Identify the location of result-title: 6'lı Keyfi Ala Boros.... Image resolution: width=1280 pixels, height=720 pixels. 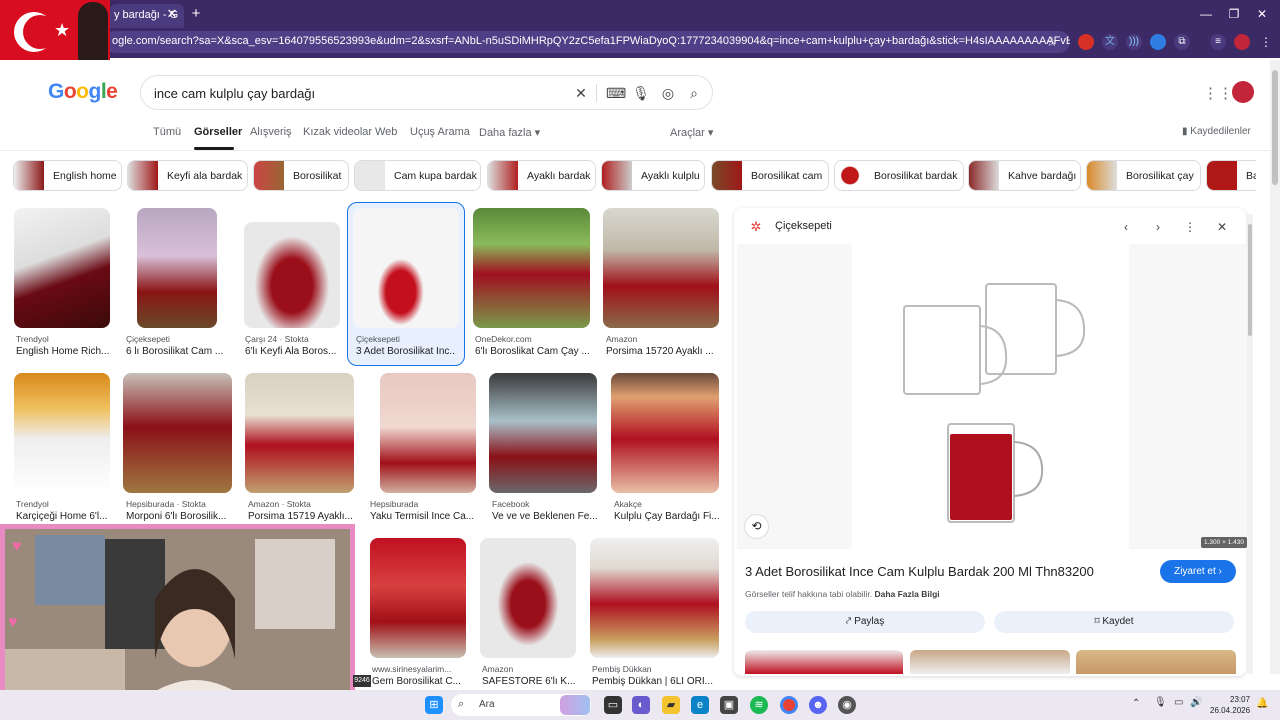
(292, 351).